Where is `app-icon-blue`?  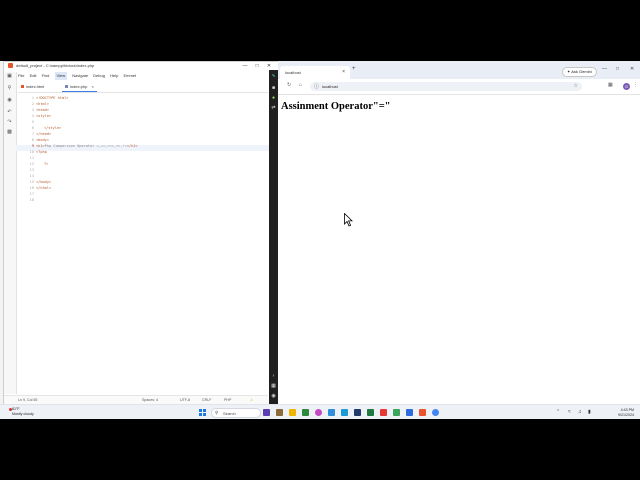 app-icon-blue is located at coordinates (344, 412).